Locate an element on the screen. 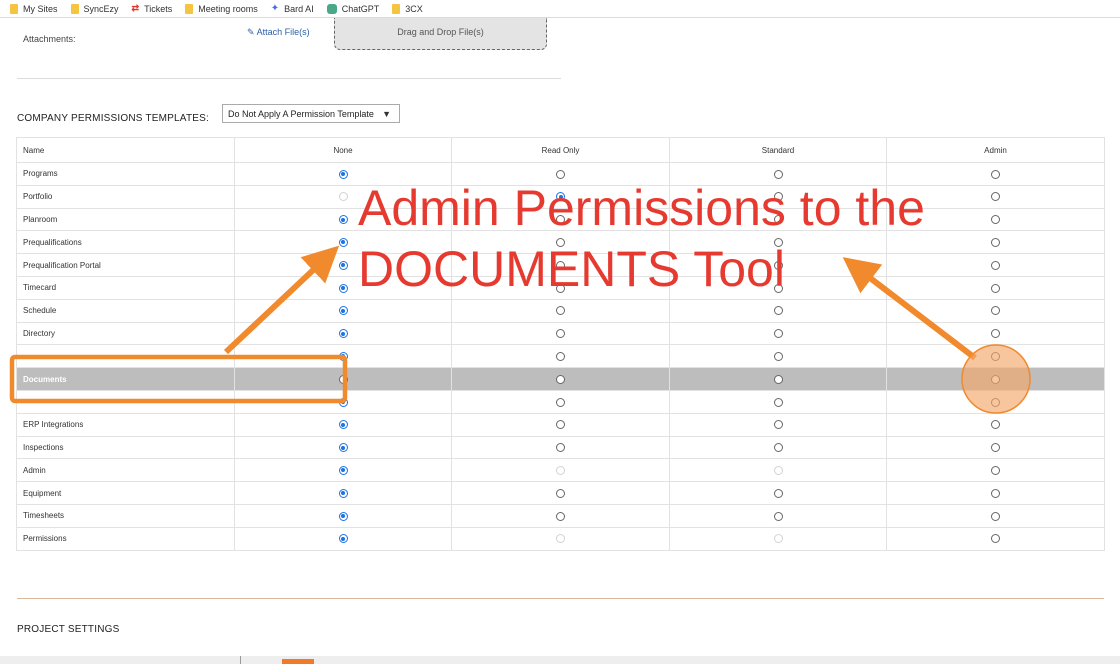  permission-template-select: Do Not Apply A Permission Template ▼ is located at coordinates (311, 113).